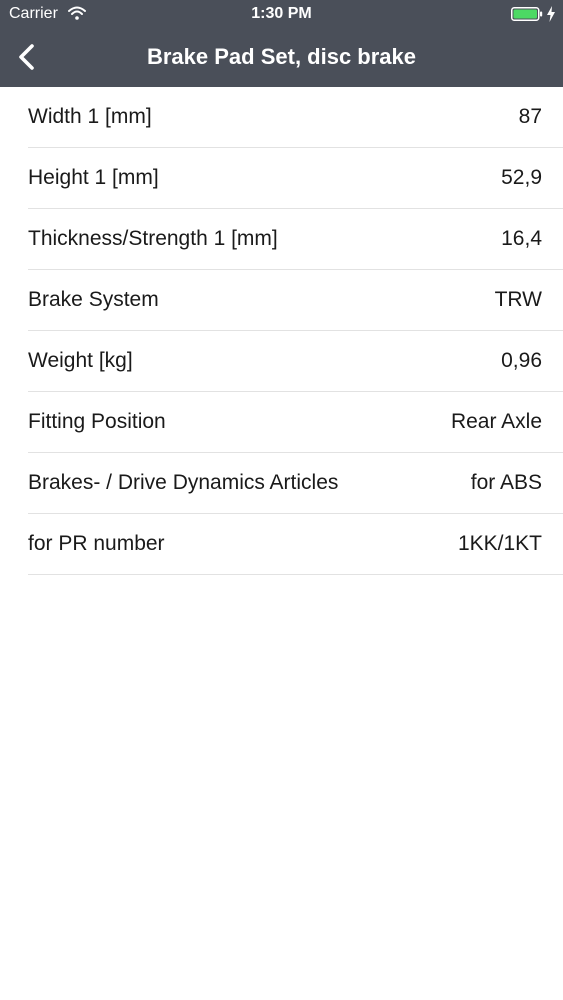 This screenshot has height=1000, width=563. I want to click on spec-row-pr-number: for PR number 1KK/1KT, so click(295, 544).